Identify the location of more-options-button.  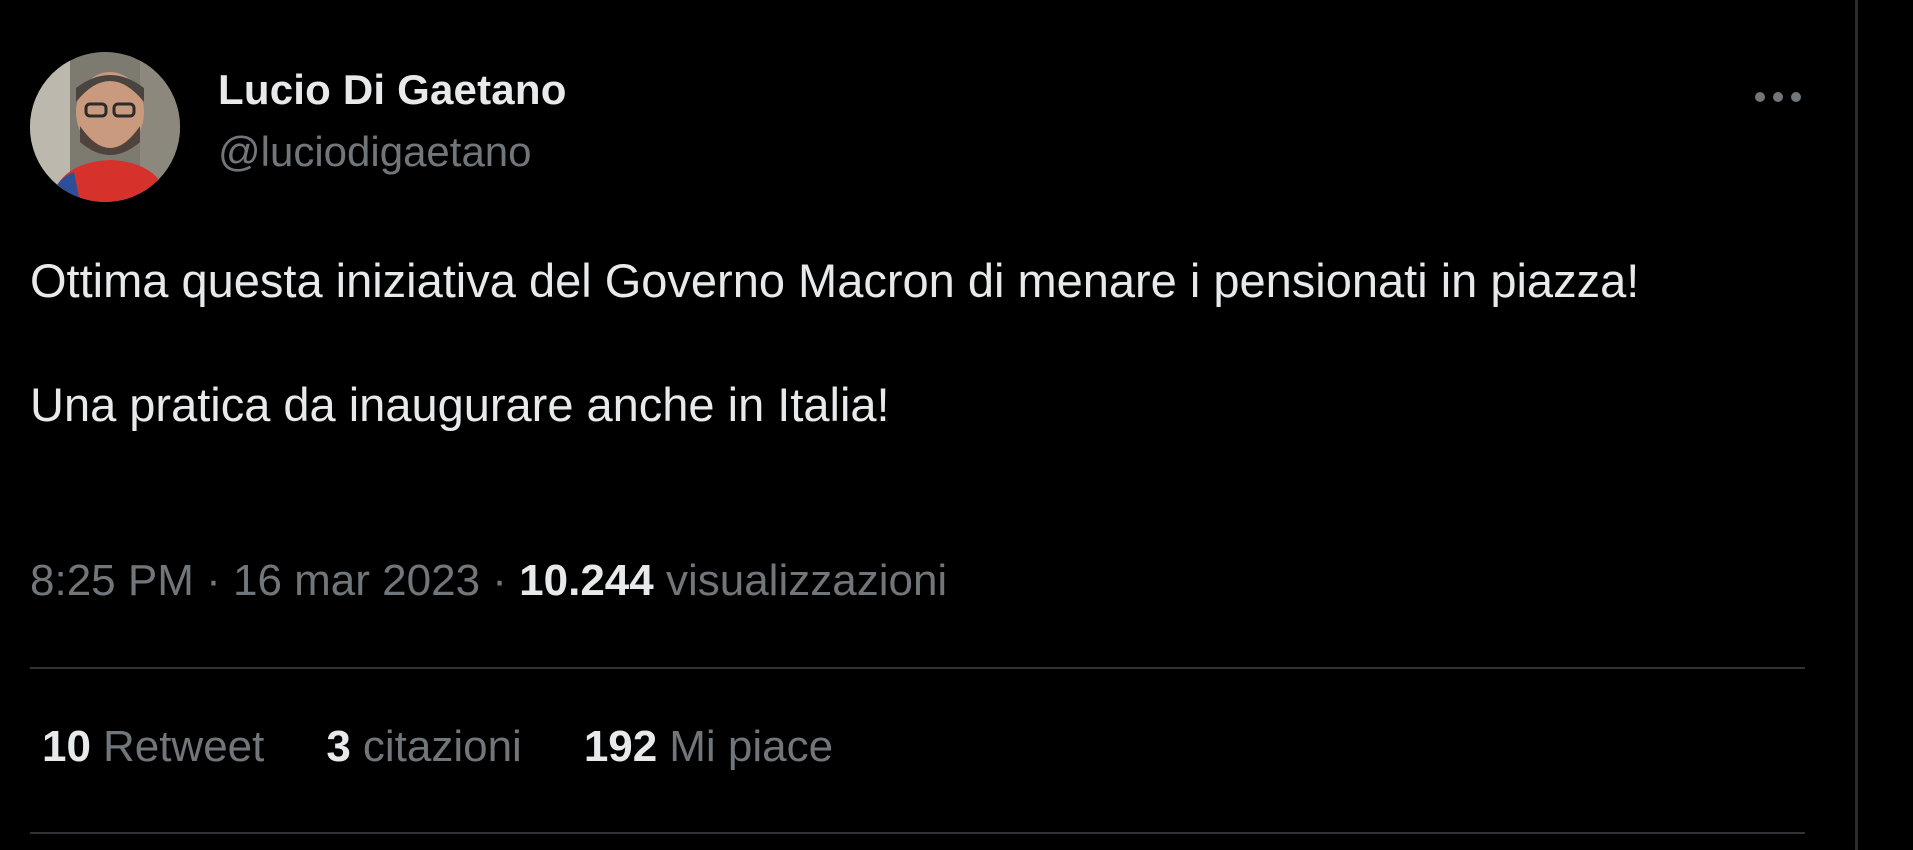
(1778, 97).